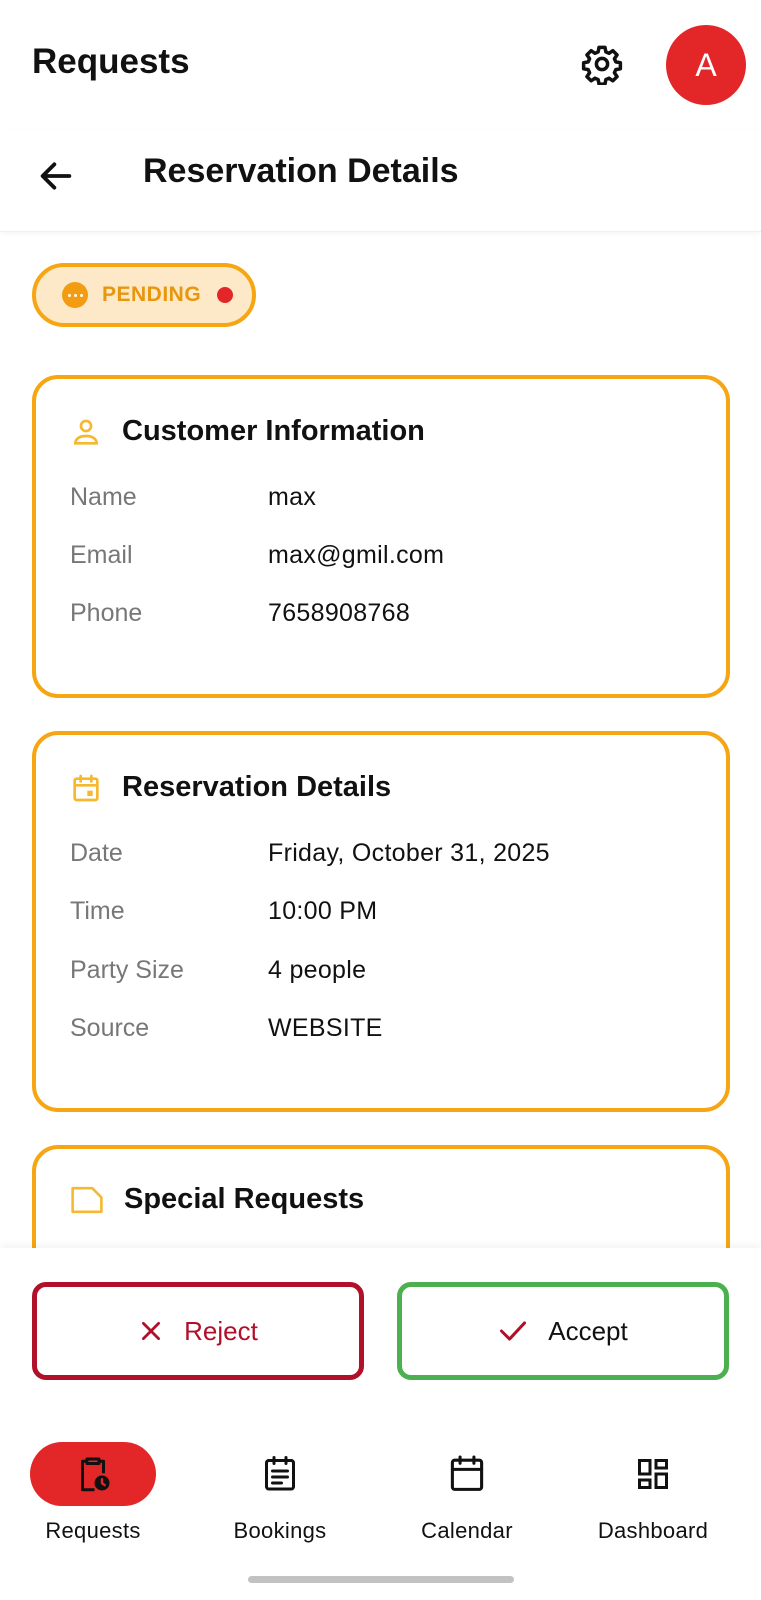 Image resolution: width=761 pixels, height=1600 pixels. Describe the element at coordinates (87, 1199) in the screenshot. I see `note-icon` at that location.